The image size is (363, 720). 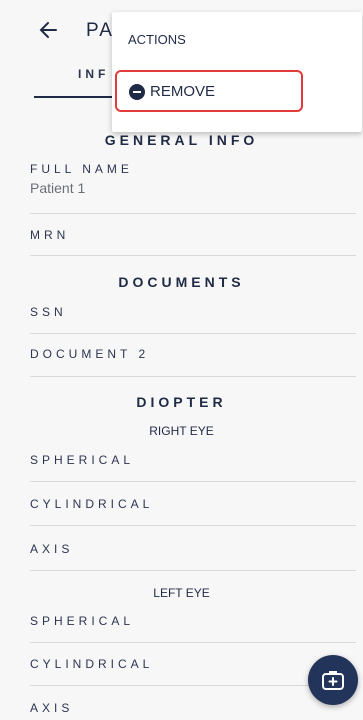 What do you see at coordinates (81, 169) in the screenshot?
I see `field-label-full-name: FULL NAME` at bounding box center [81, 169].